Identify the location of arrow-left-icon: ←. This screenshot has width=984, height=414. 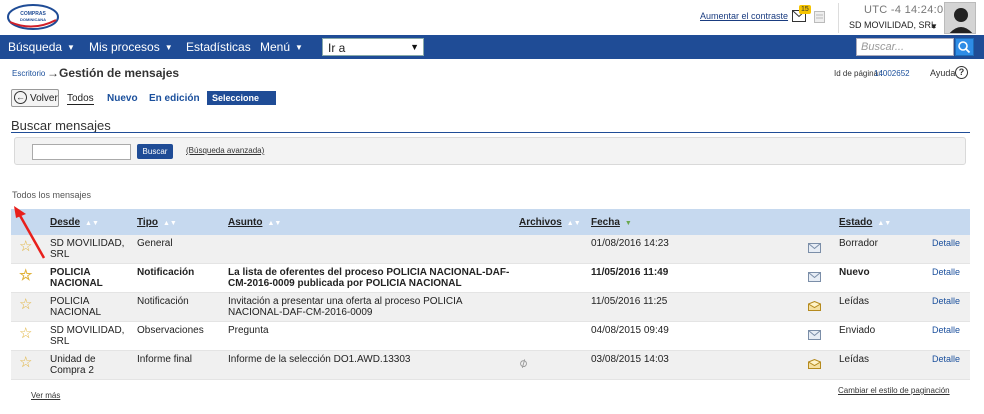
(20, 97).